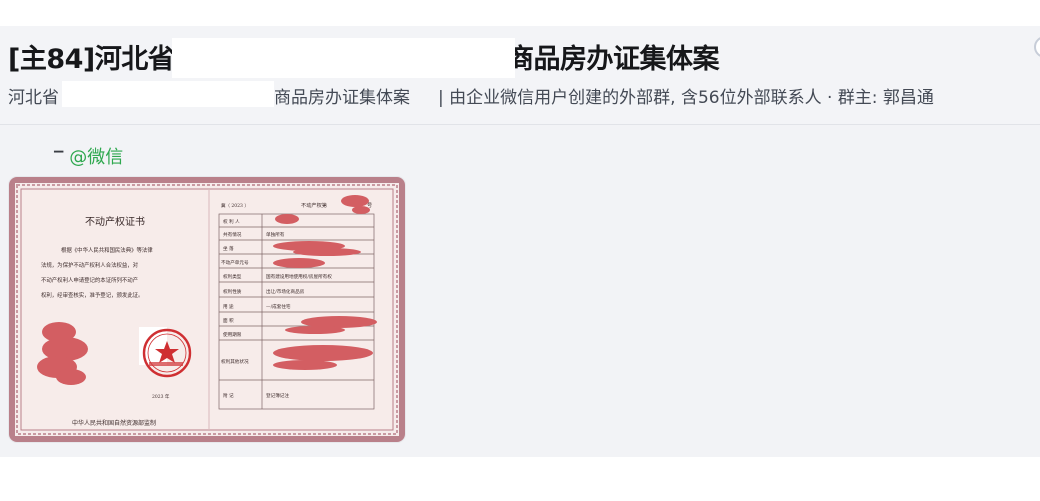 Image resolution: width=1040 pixels, height=501 pixels. I want to click on row-value-10: 登记簿记注, so click(277, 395).